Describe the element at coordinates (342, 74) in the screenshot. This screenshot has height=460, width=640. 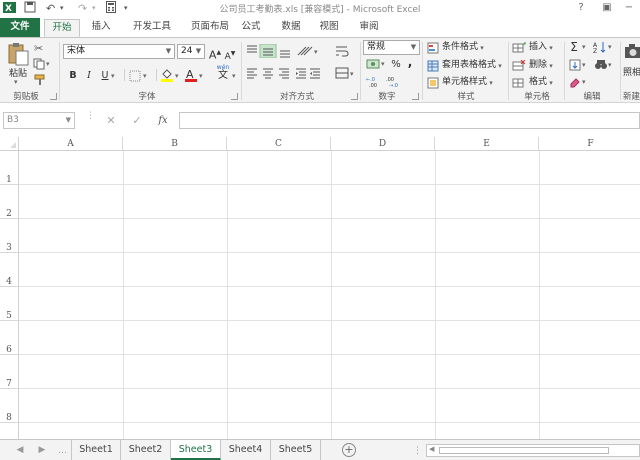
I see `merge-center-icon` at that location.